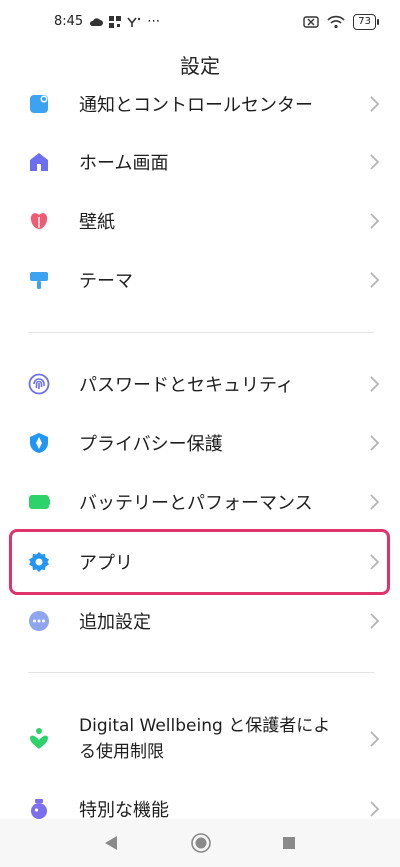  I want to click on highlight-box, so click(199, 562).